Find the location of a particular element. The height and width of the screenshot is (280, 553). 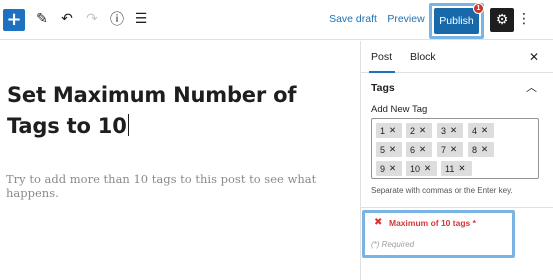

tag-token-label: 3 is located at coordinates (444, 130).